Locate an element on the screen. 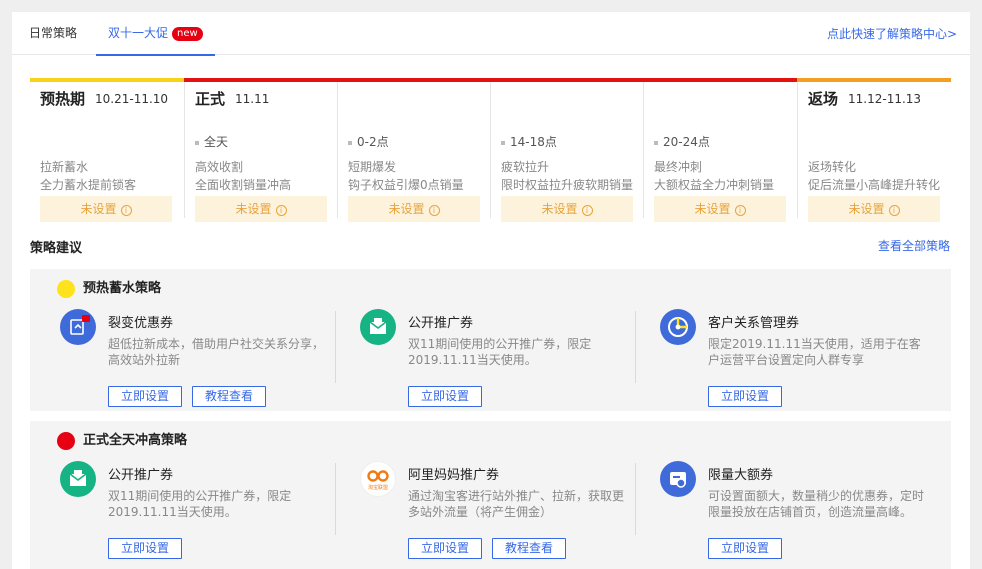 The image size is (982, 569). segment-name: 最终冲刺 is located at coordinates (678, 167).